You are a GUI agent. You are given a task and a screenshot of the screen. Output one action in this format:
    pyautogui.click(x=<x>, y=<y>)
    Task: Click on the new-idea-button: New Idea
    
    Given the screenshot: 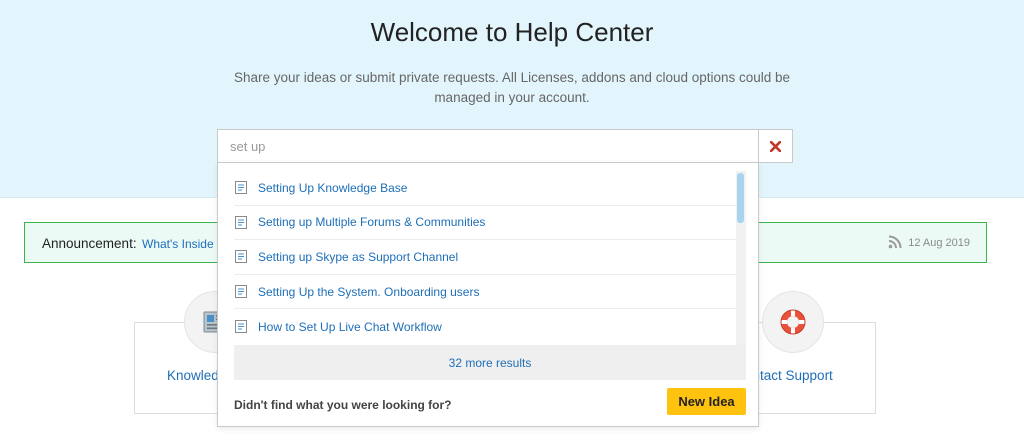 What is the action you would take?
    pyautogui.click(x=706, y=401)
    